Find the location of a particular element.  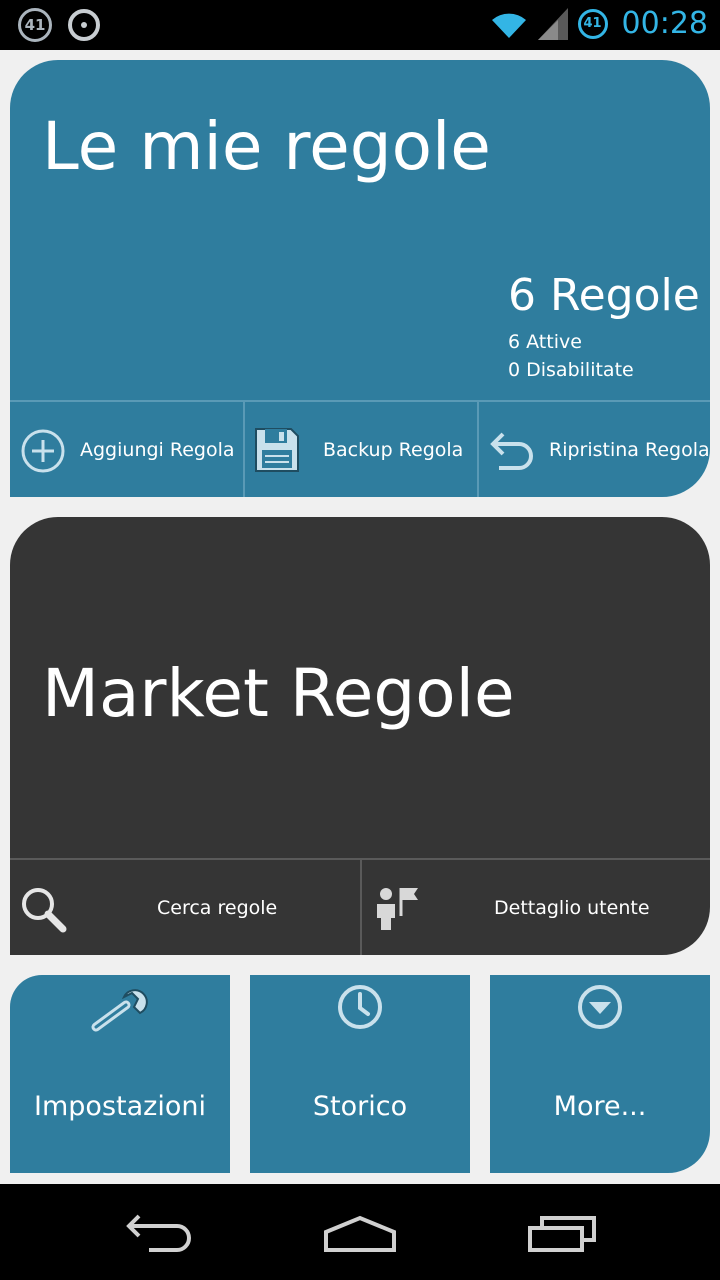

market-rules-title: Market Regole is located at coordinates (278, 693).